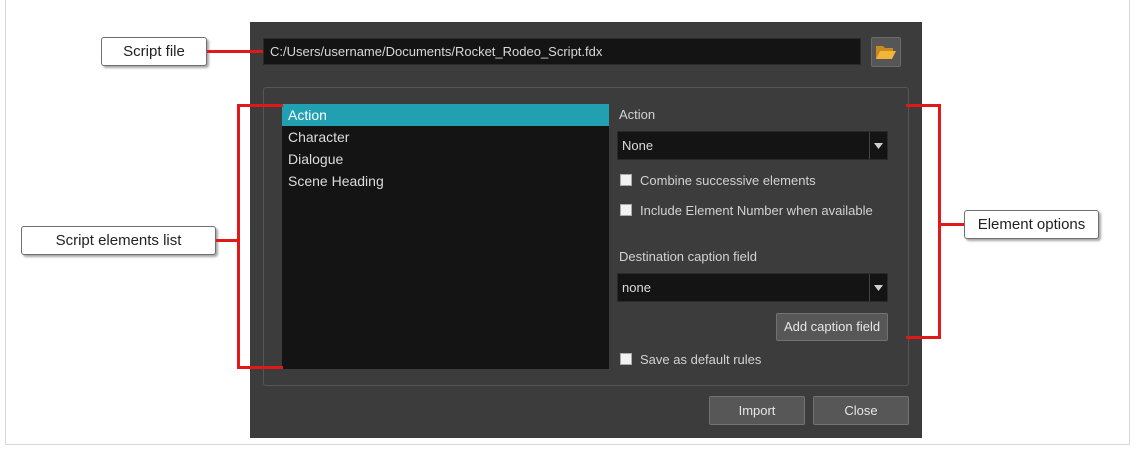 The height and width of the screenshot is (449, 1137). What do you see at coordinates (636, 287) in the screenshot?
I see `destination-dropdown-value: none` at bounding box center [636, 287].